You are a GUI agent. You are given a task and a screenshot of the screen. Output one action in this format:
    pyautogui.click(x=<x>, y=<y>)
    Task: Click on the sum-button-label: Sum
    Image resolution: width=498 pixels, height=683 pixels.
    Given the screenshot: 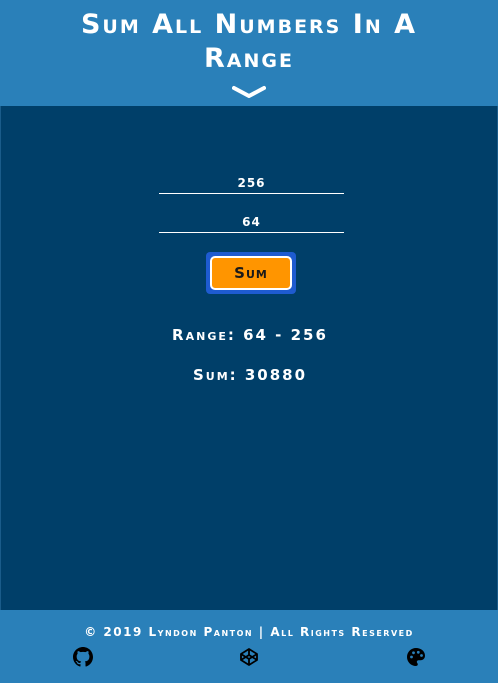 What is the action you would take?
    pyautogui.click(x=251, y=273)
    